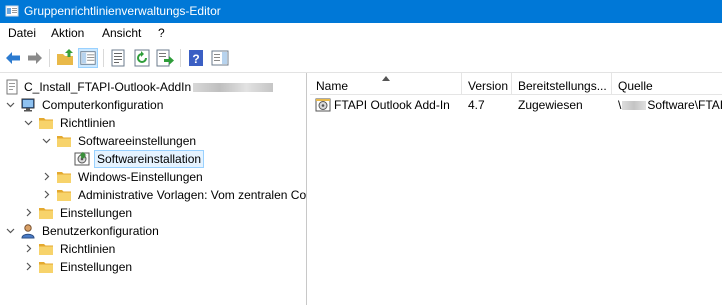  What do you see at coordinates (13, 58) in the screenshot?
I see `back-arrow-icon` at bounding box center [13, 58].